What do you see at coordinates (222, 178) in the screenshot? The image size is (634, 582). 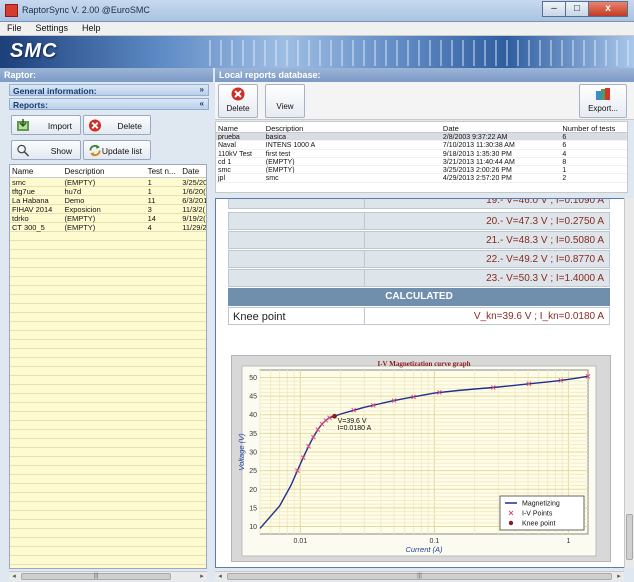 I see `table-cell: jpl` at bounding box center [222, 178].